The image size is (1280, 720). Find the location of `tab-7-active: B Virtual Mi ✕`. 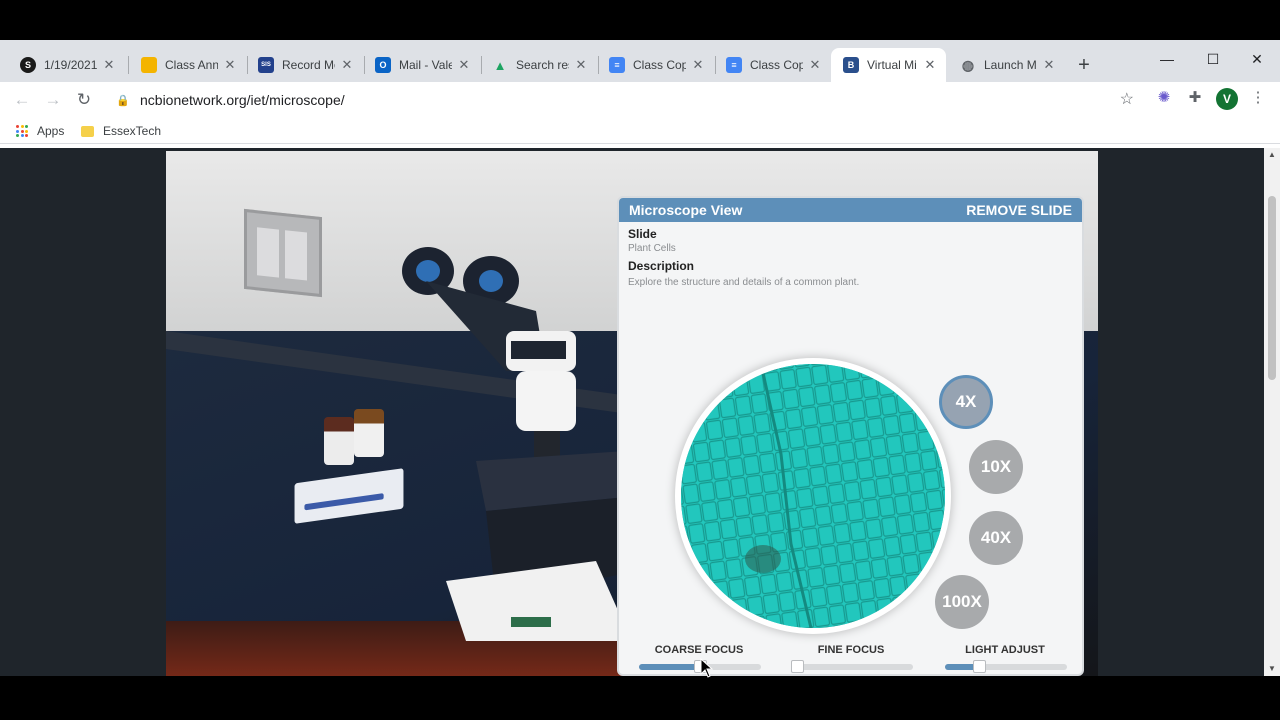

tab-7-active: B Virtual Mi ✕ is located at coordinates (888, 65).